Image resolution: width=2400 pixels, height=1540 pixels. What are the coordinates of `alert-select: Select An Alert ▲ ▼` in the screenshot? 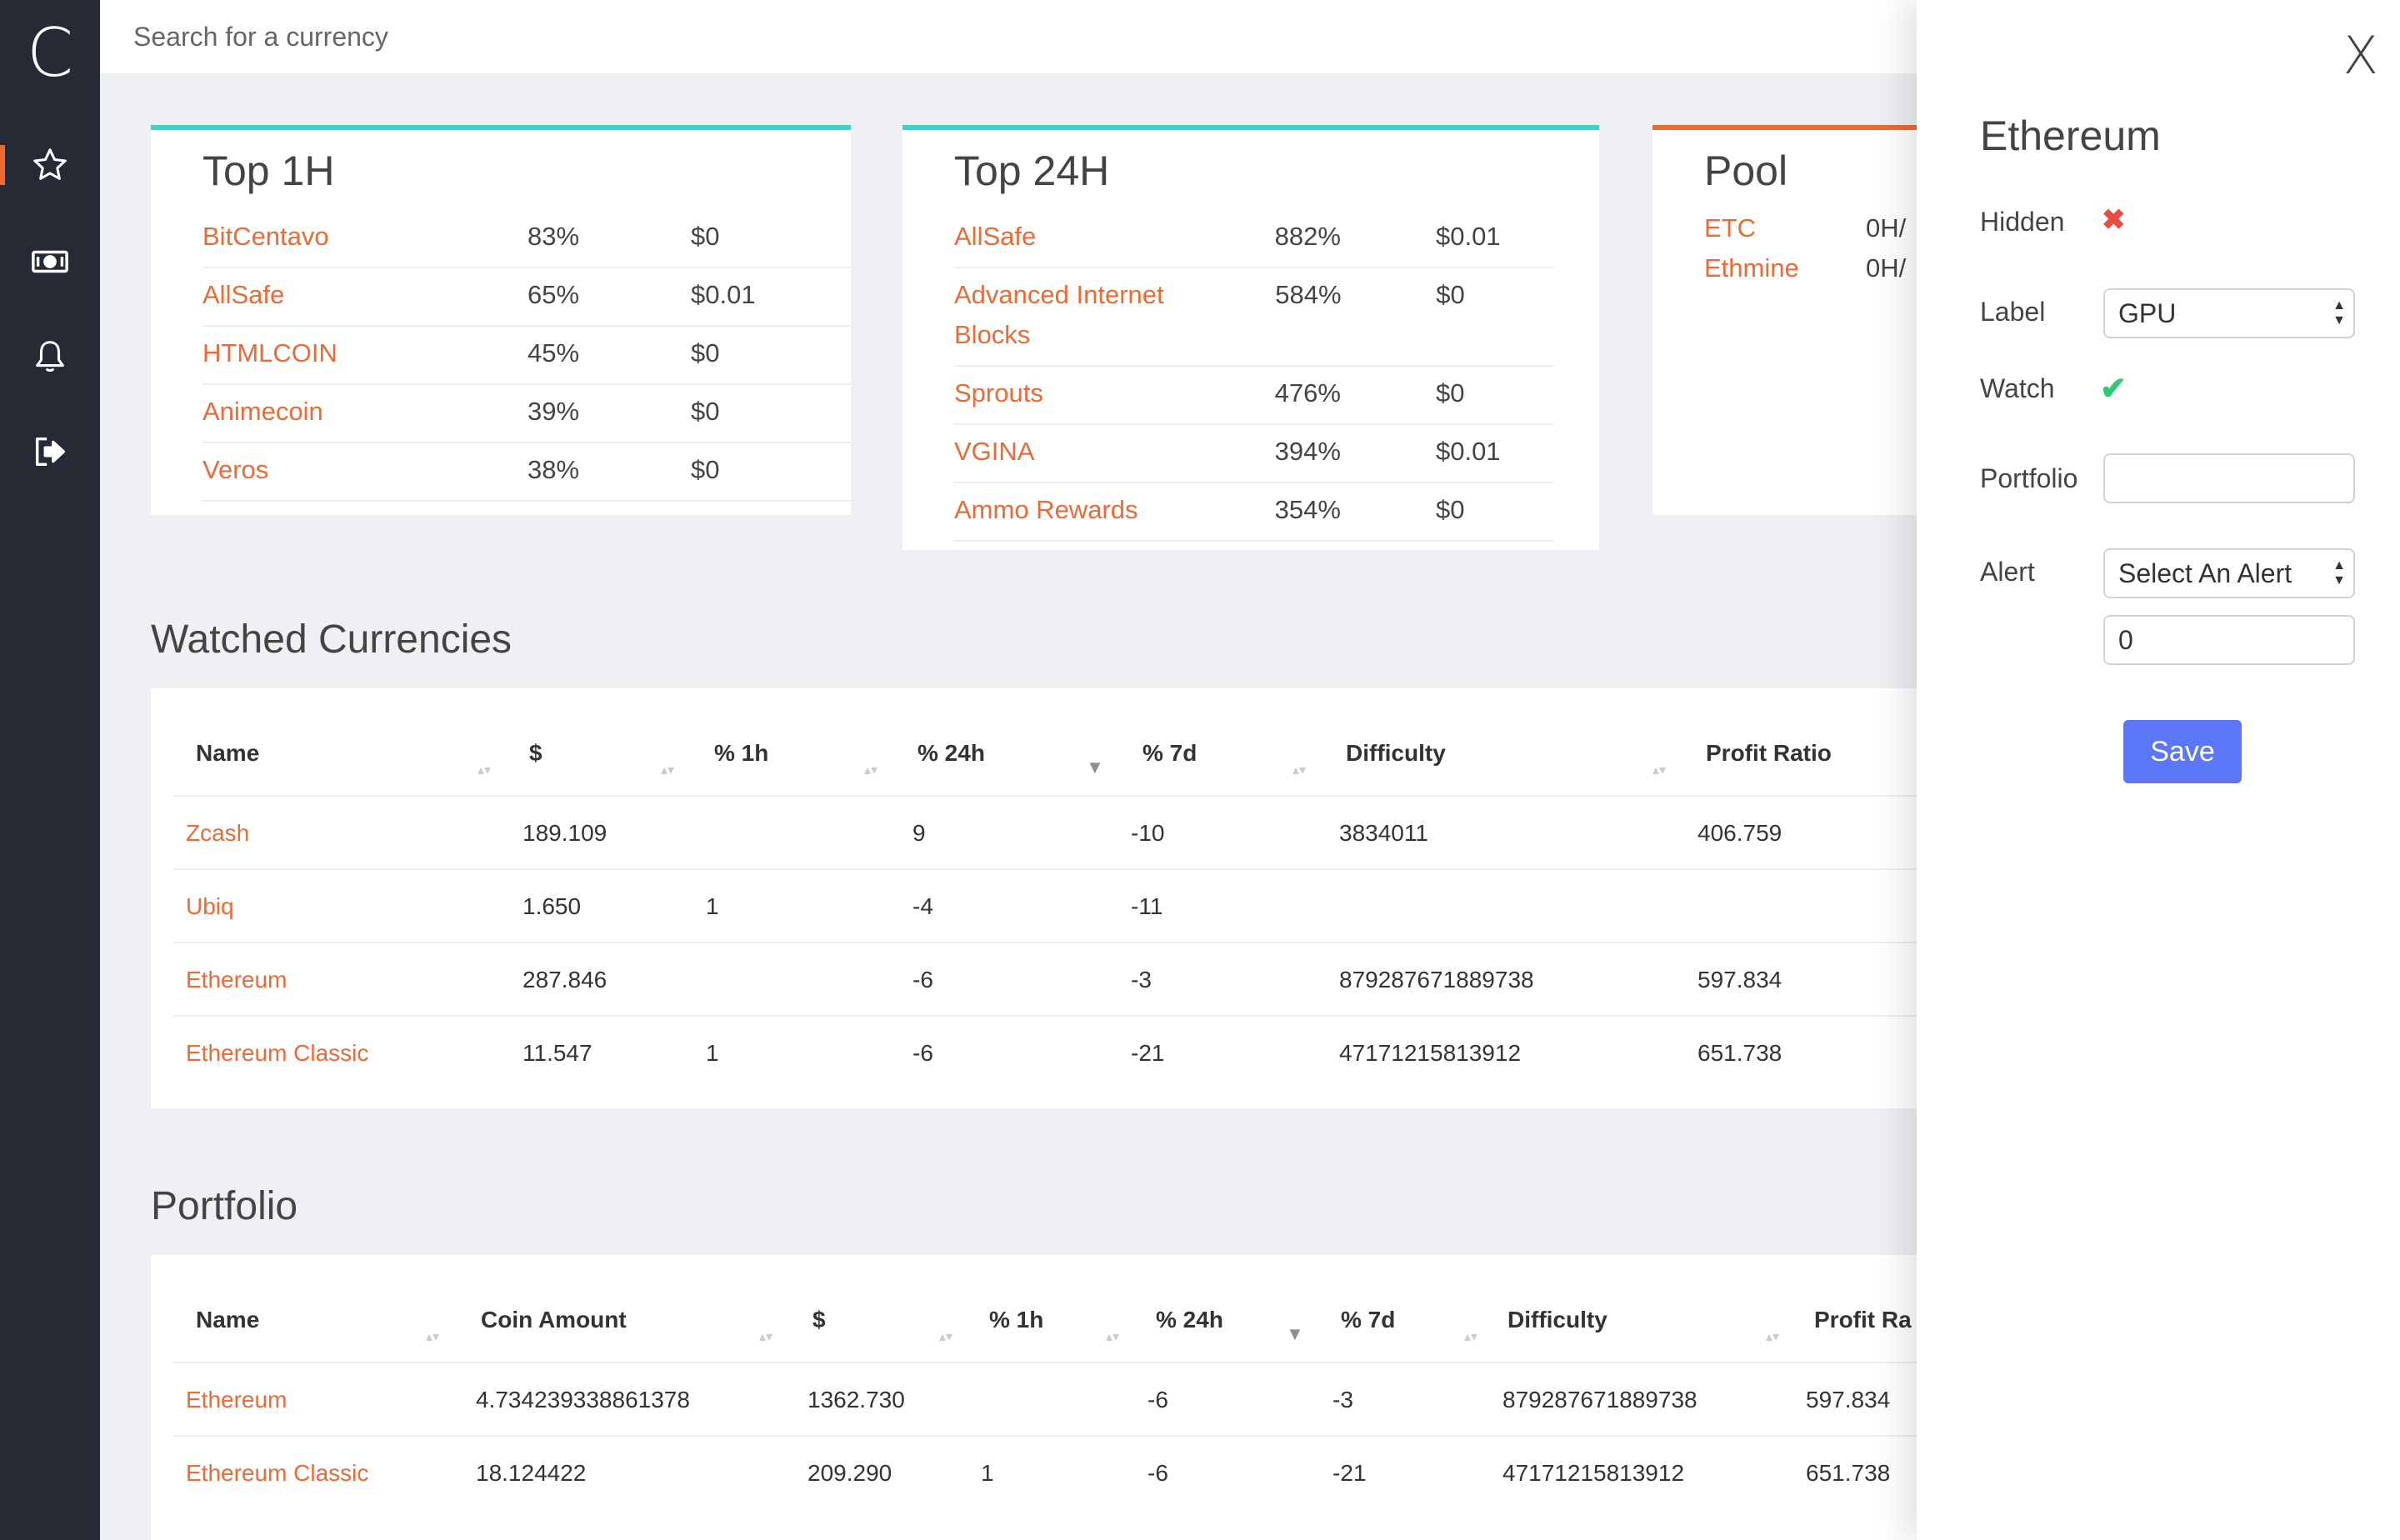 It's located at (2229, 573).